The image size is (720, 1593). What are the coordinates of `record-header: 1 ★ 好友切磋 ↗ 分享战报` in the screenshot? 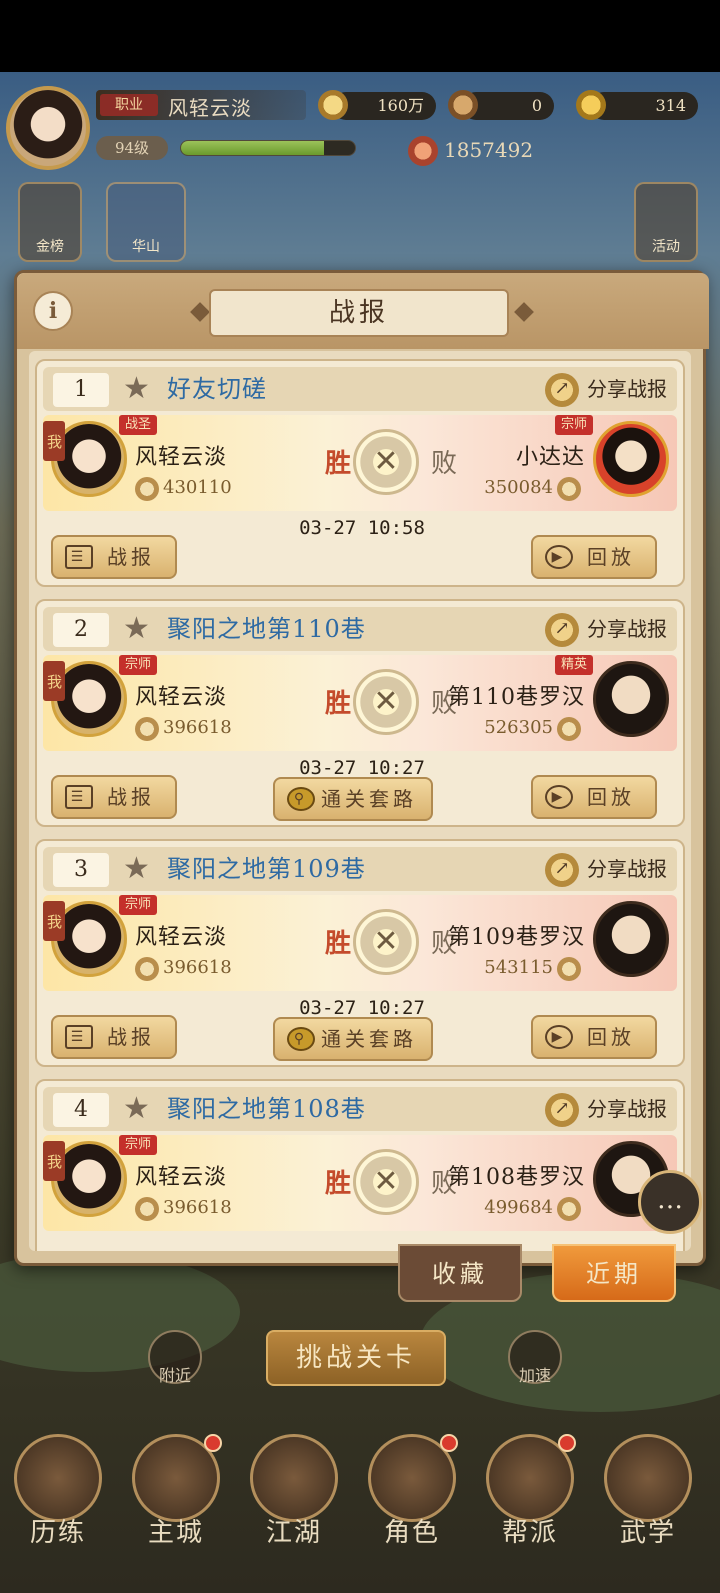 It's located at (360, 389).